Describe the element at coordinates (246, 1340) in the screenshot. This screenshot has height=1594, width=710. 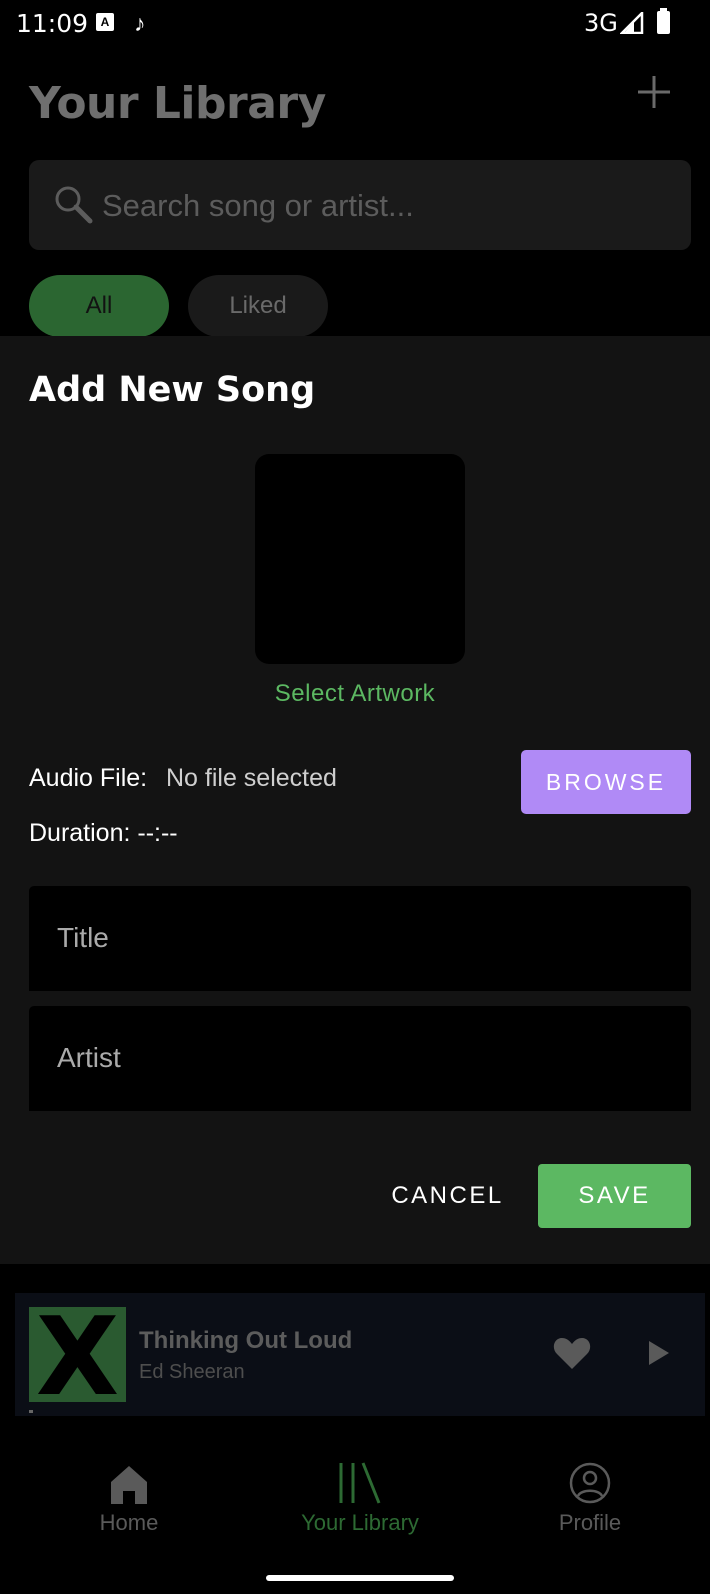
I see `player-song-title: Thinking Out Loud` at that location.